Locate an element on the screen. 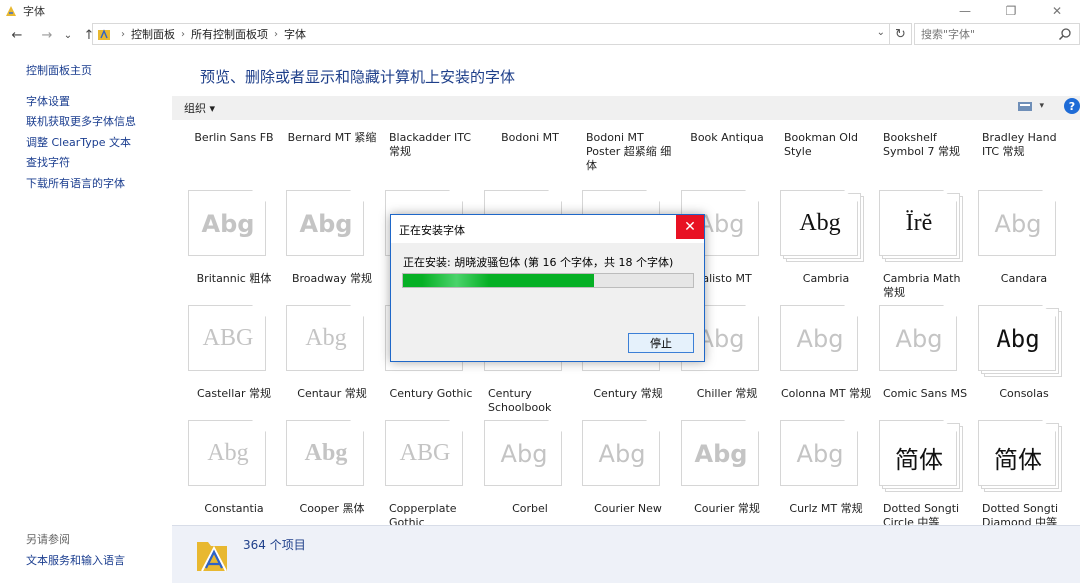 The image size is (1080, 583). font-name-label: Dotted Songti Circle 中等 is located at coordinates (921, 513).